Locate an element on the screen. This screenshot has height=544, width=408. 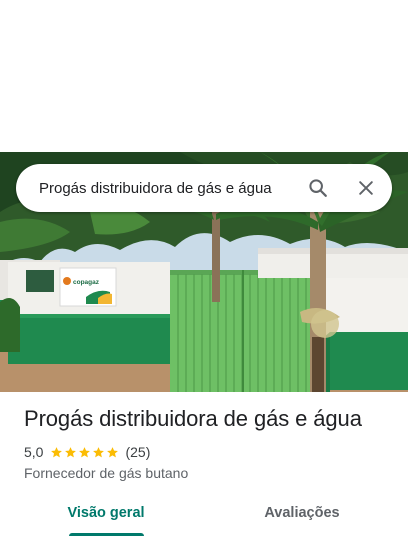
clear-search-button is located at coordinates (366, 188).